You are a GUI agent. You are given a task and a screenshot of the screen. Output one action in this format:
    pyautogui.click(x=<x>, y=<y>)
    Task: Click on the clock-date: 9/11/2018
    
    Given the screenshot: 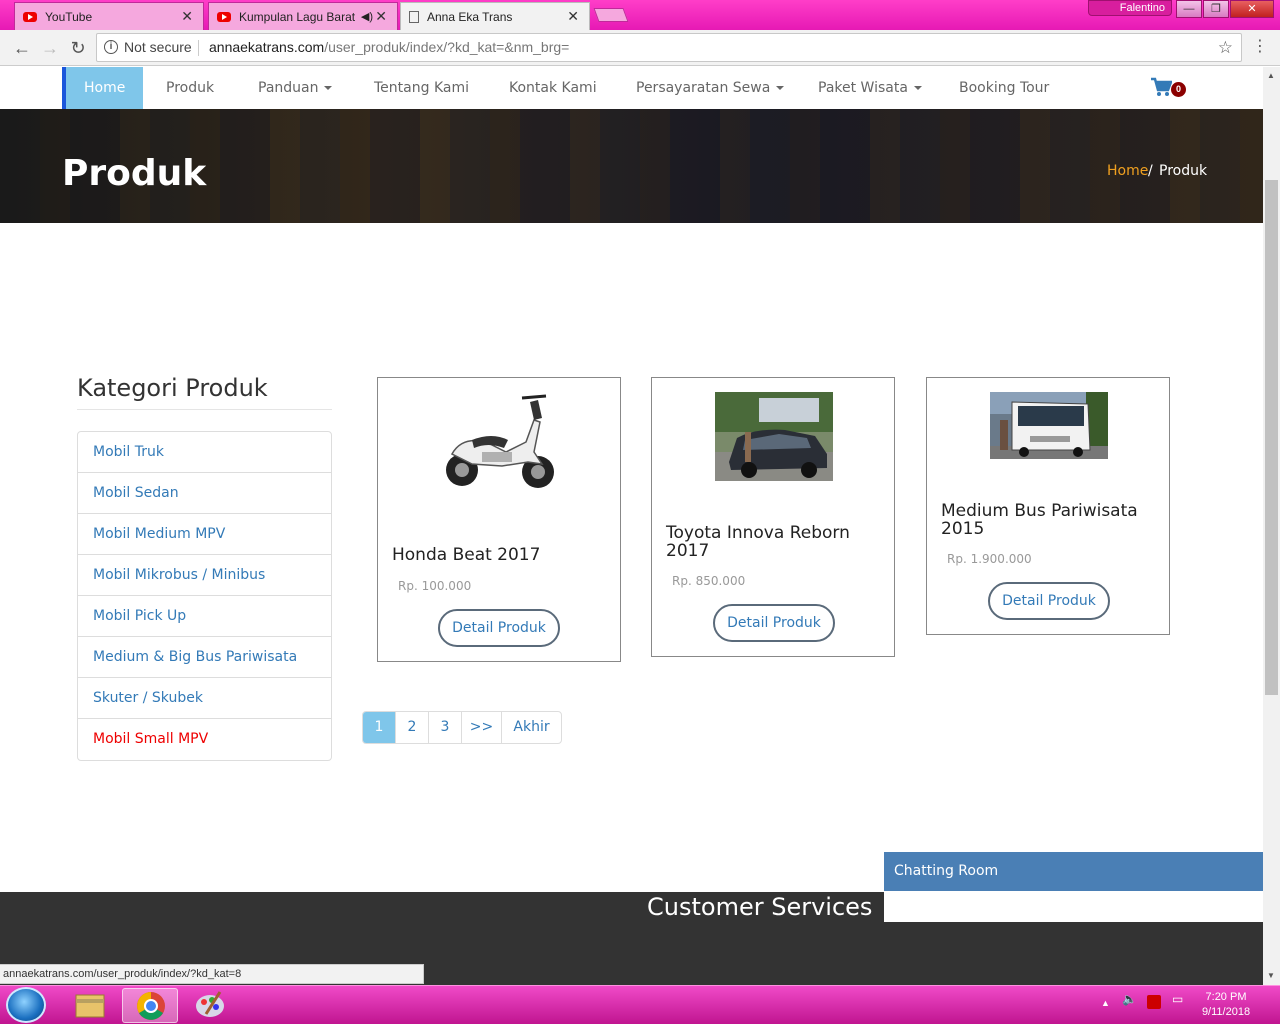 What is the action you would take?
    pyautogui.click(x=1226, y=1012)
    